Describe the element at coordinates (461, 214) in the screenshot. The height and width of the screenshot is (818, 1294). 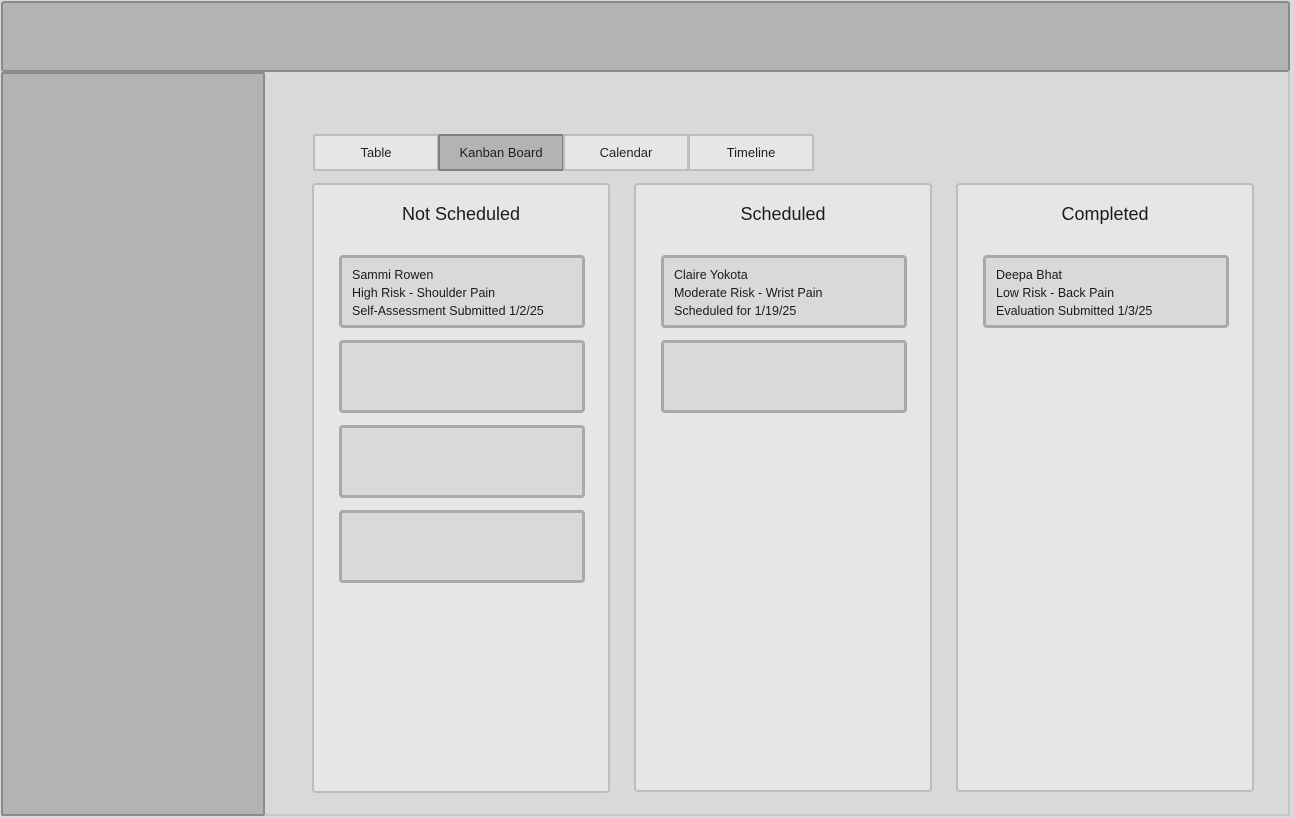
I see `column-title: Not Scheduled` at that location.